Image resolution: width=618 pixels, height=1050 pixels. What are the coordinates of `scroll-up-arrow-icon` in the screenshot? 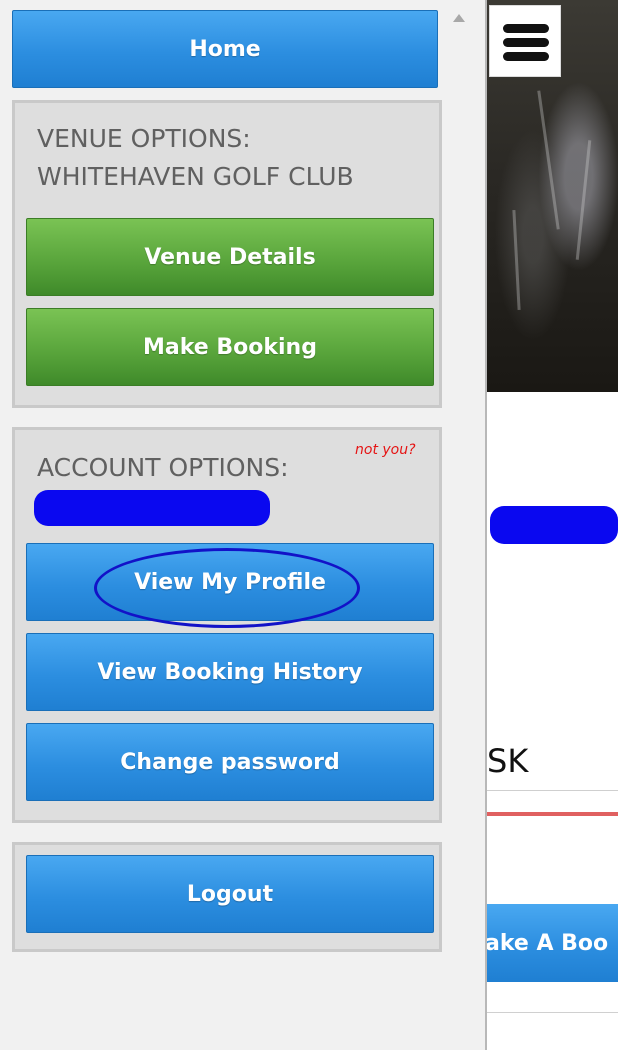 It's located at (459, 18).